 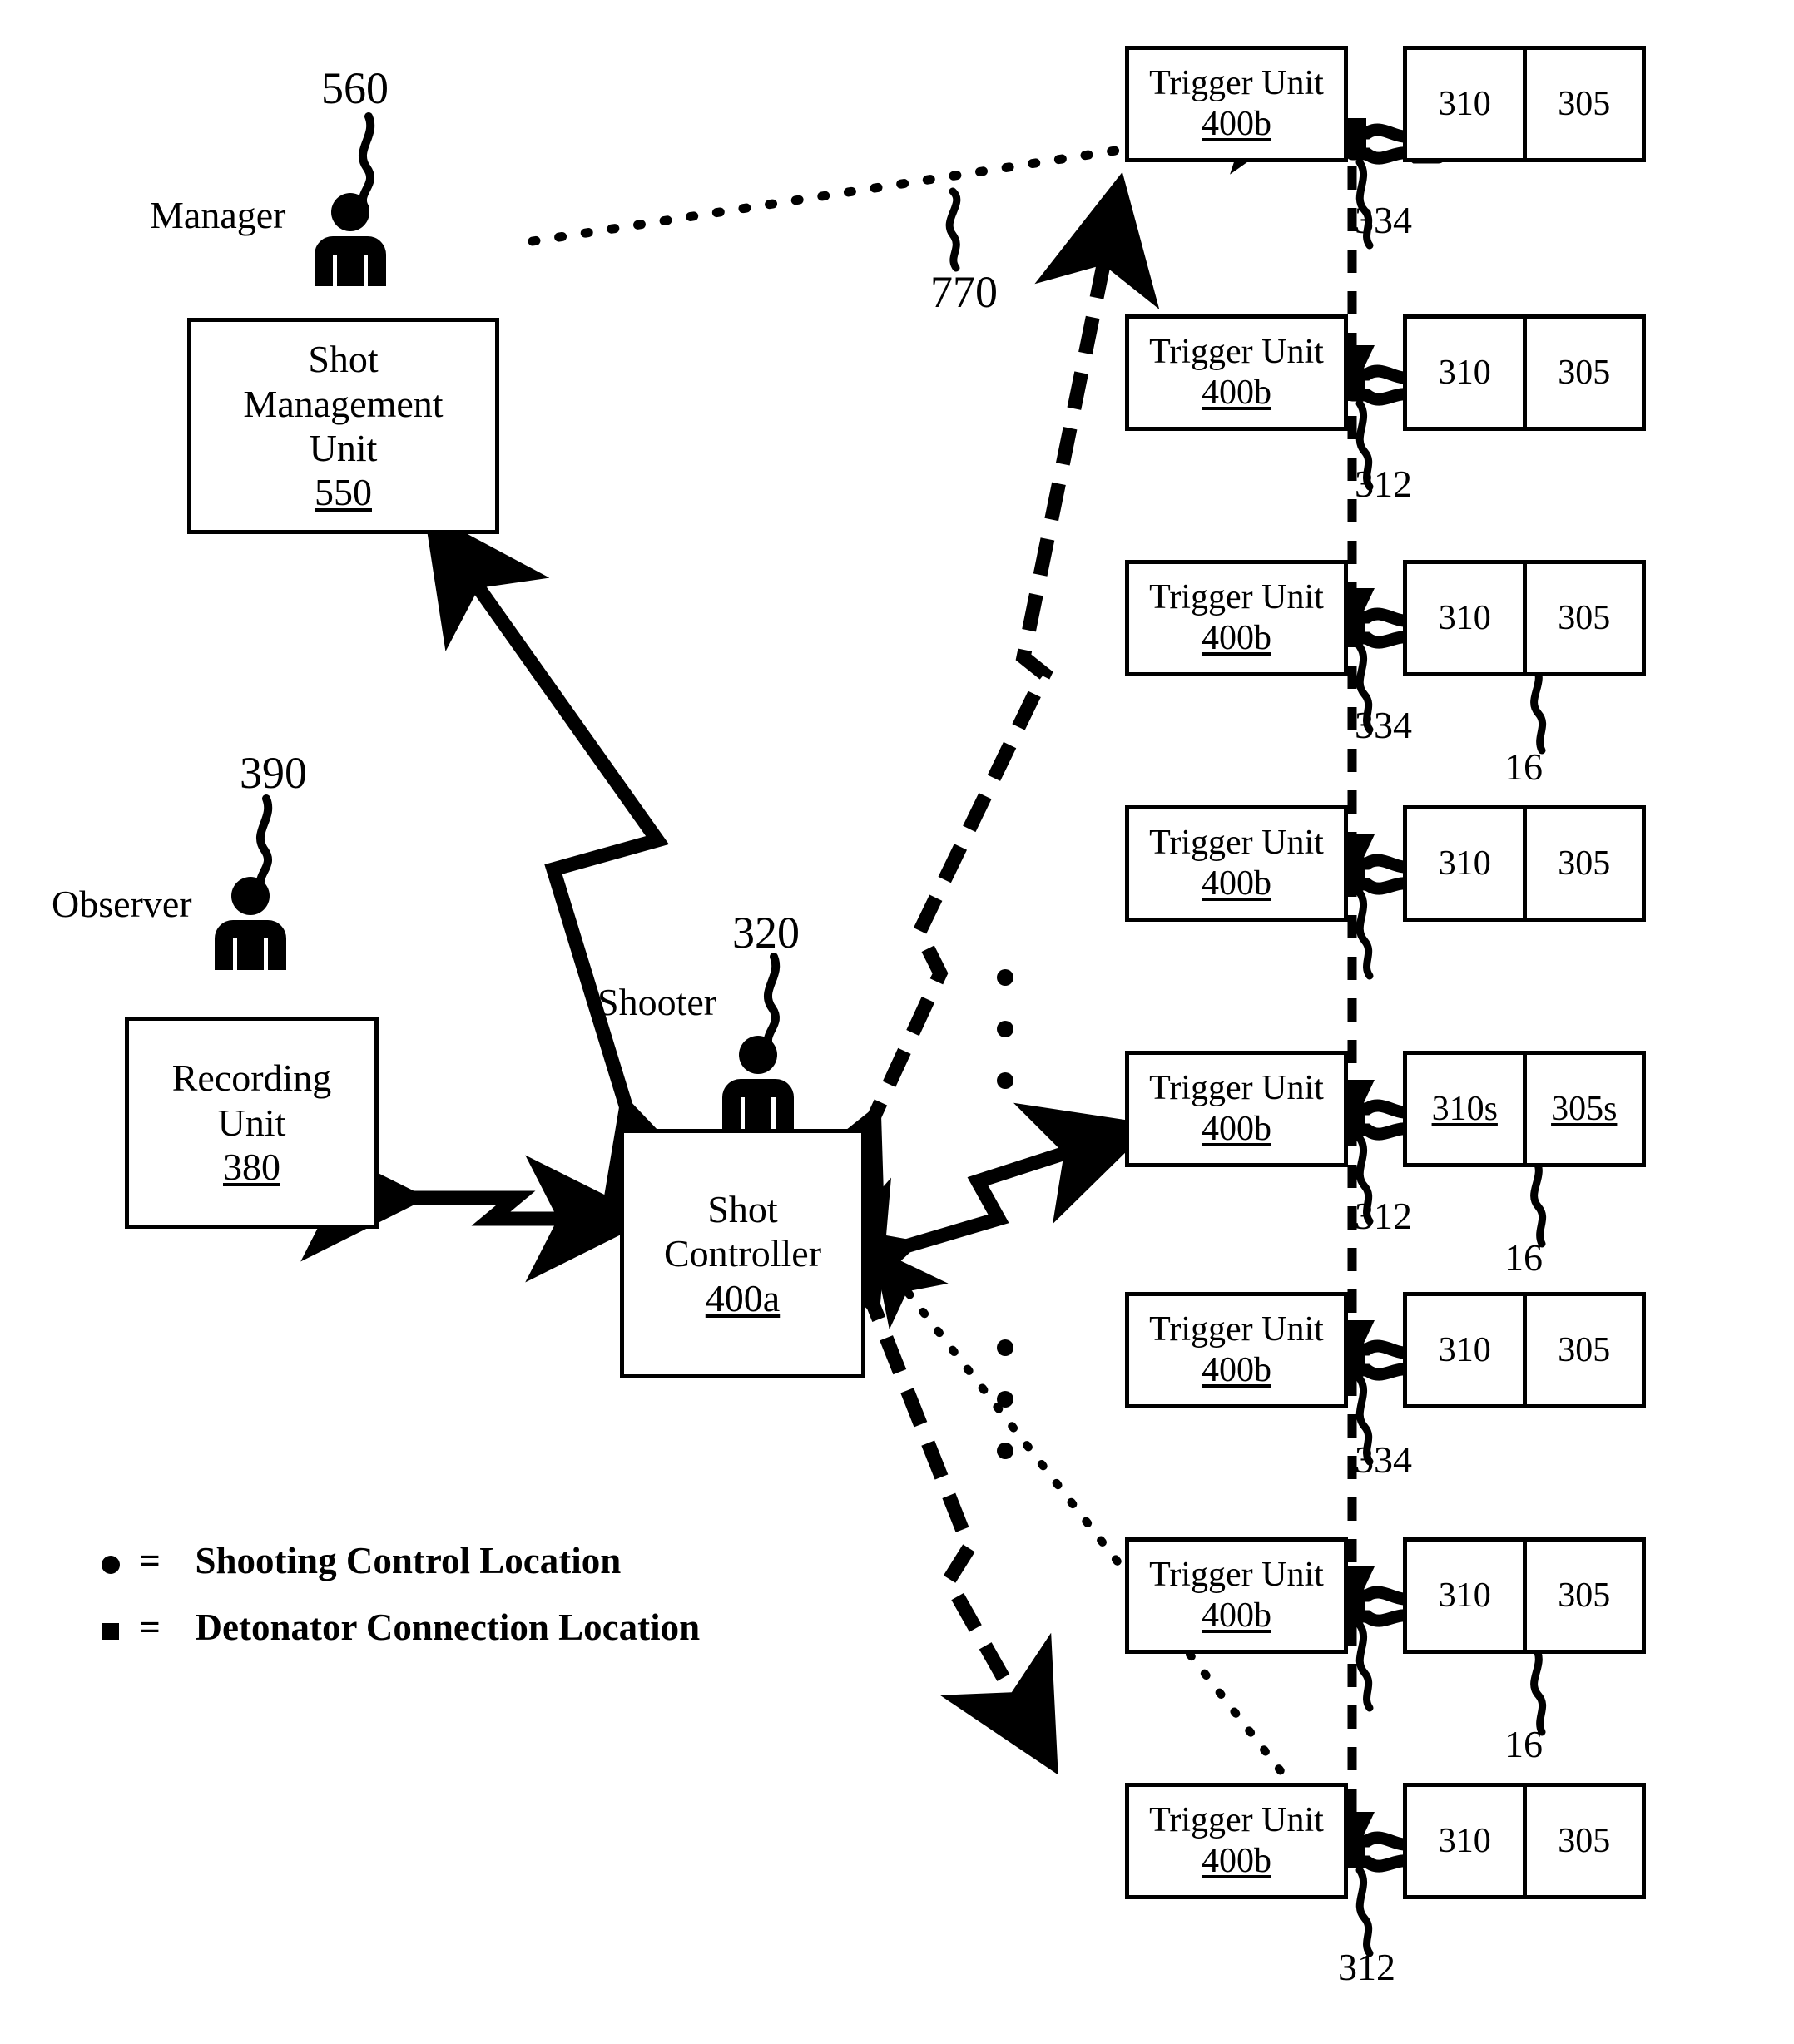 I want to click on box-trigger-unit-5: Trigger Unit 400b, so click(x=1236, y=1109).